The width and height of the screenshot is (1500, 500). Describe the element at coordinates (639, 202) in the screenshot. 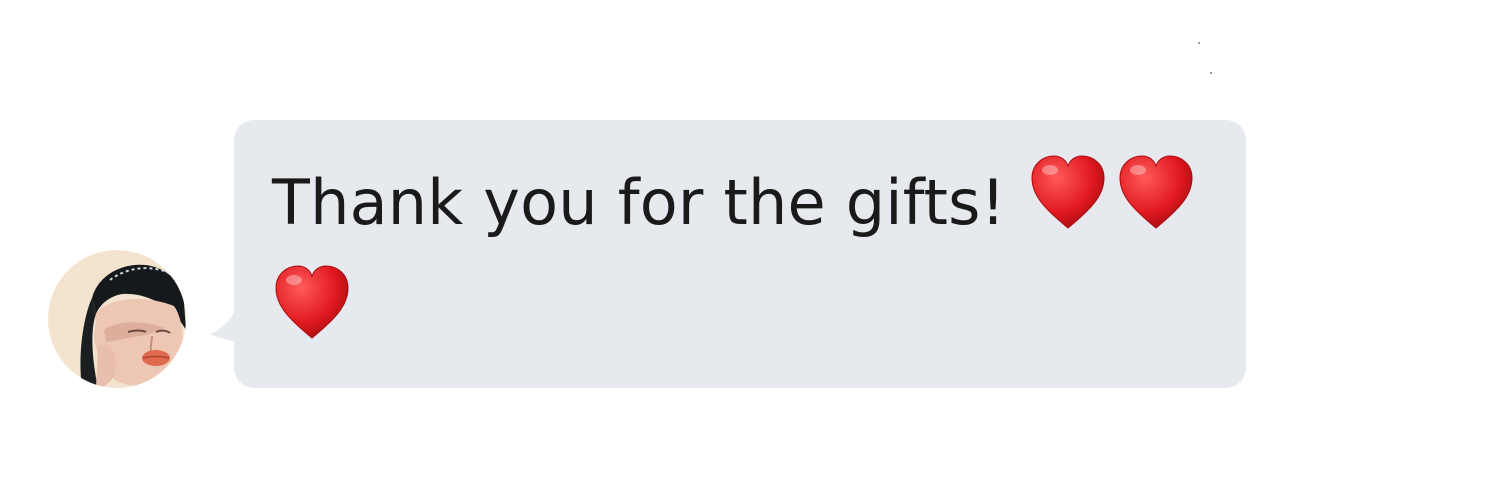

I see `message-text: Thank you for the gifts!` at that location.